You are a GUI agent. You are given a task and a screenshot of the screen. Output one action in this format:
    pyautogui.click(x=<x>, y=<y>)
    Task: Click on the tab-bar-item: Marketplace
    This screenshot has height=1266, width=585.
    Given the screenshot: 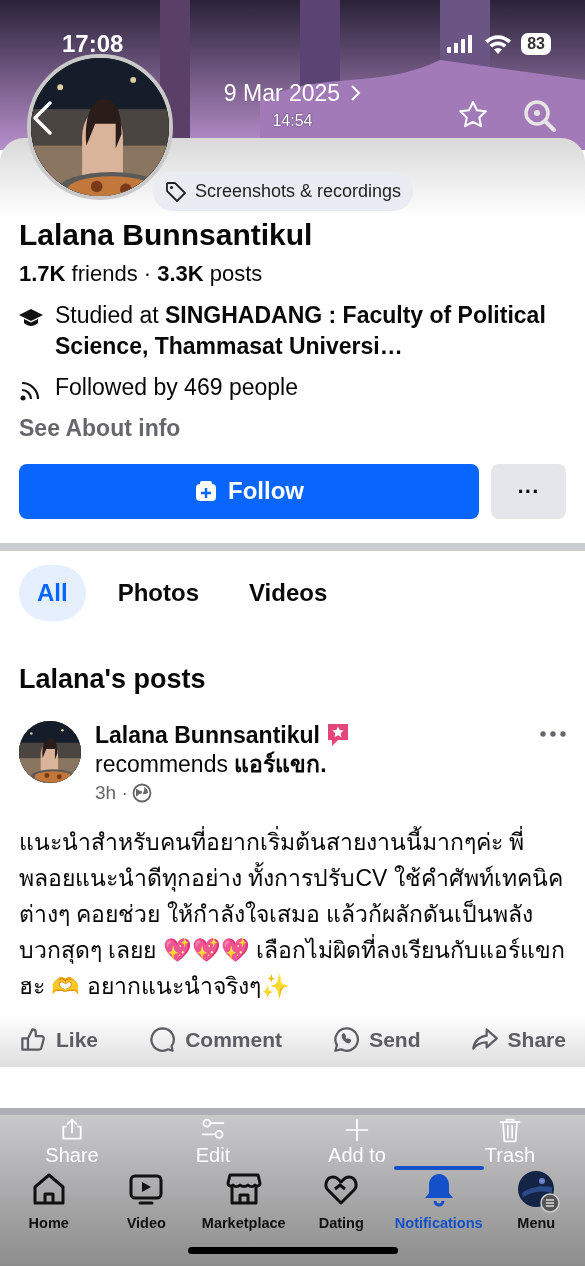 What is the action you would take?
    pyautogui.click(x=244, y=1203)
    